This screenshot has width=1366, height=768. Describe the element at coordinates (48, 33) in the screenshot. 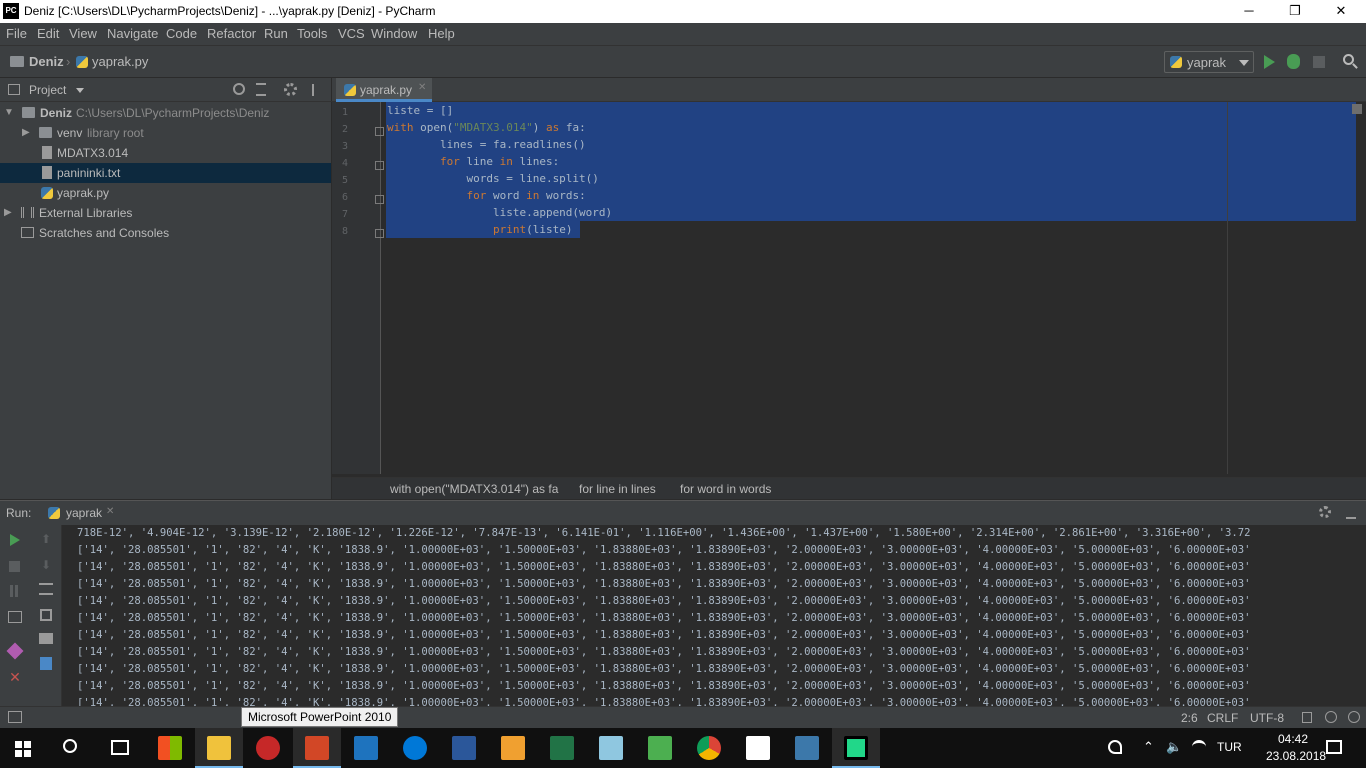

I see `menu-edit: Edit` at that location.